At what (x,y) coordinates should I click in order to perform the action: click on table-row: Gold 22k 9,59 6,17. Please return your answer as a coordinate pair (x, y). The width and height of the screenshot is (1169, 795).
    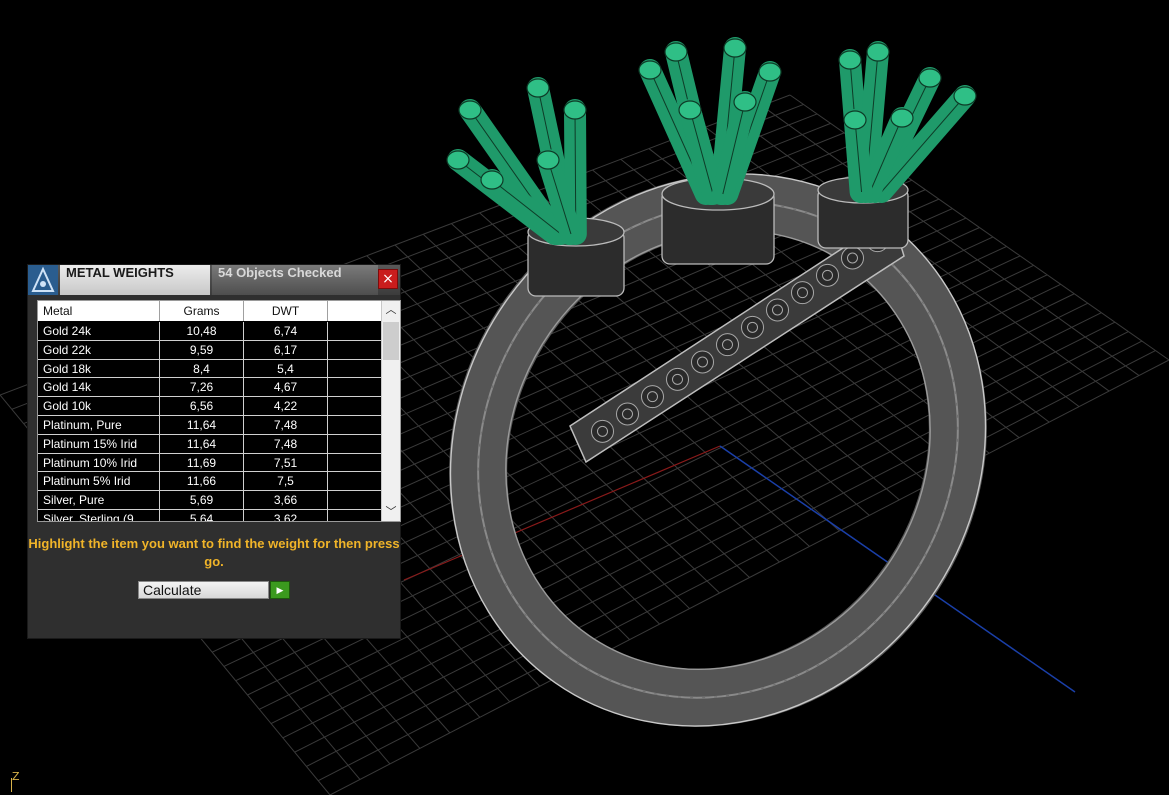
    Looking at the image, I should click on (210, 350).